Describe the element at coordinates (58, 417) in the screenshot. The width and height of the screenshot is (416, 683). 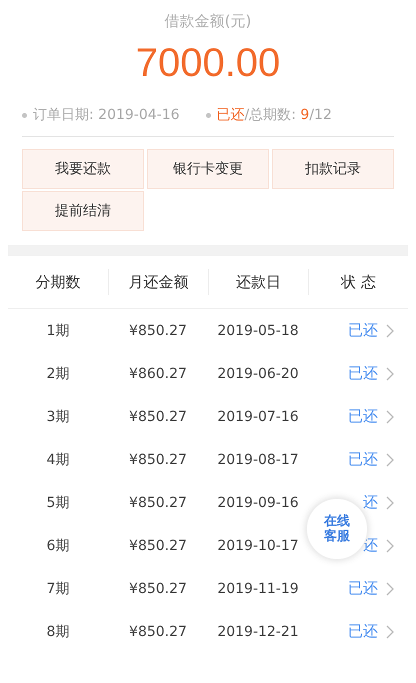
I see `period-cell-text: 3期` at that location.